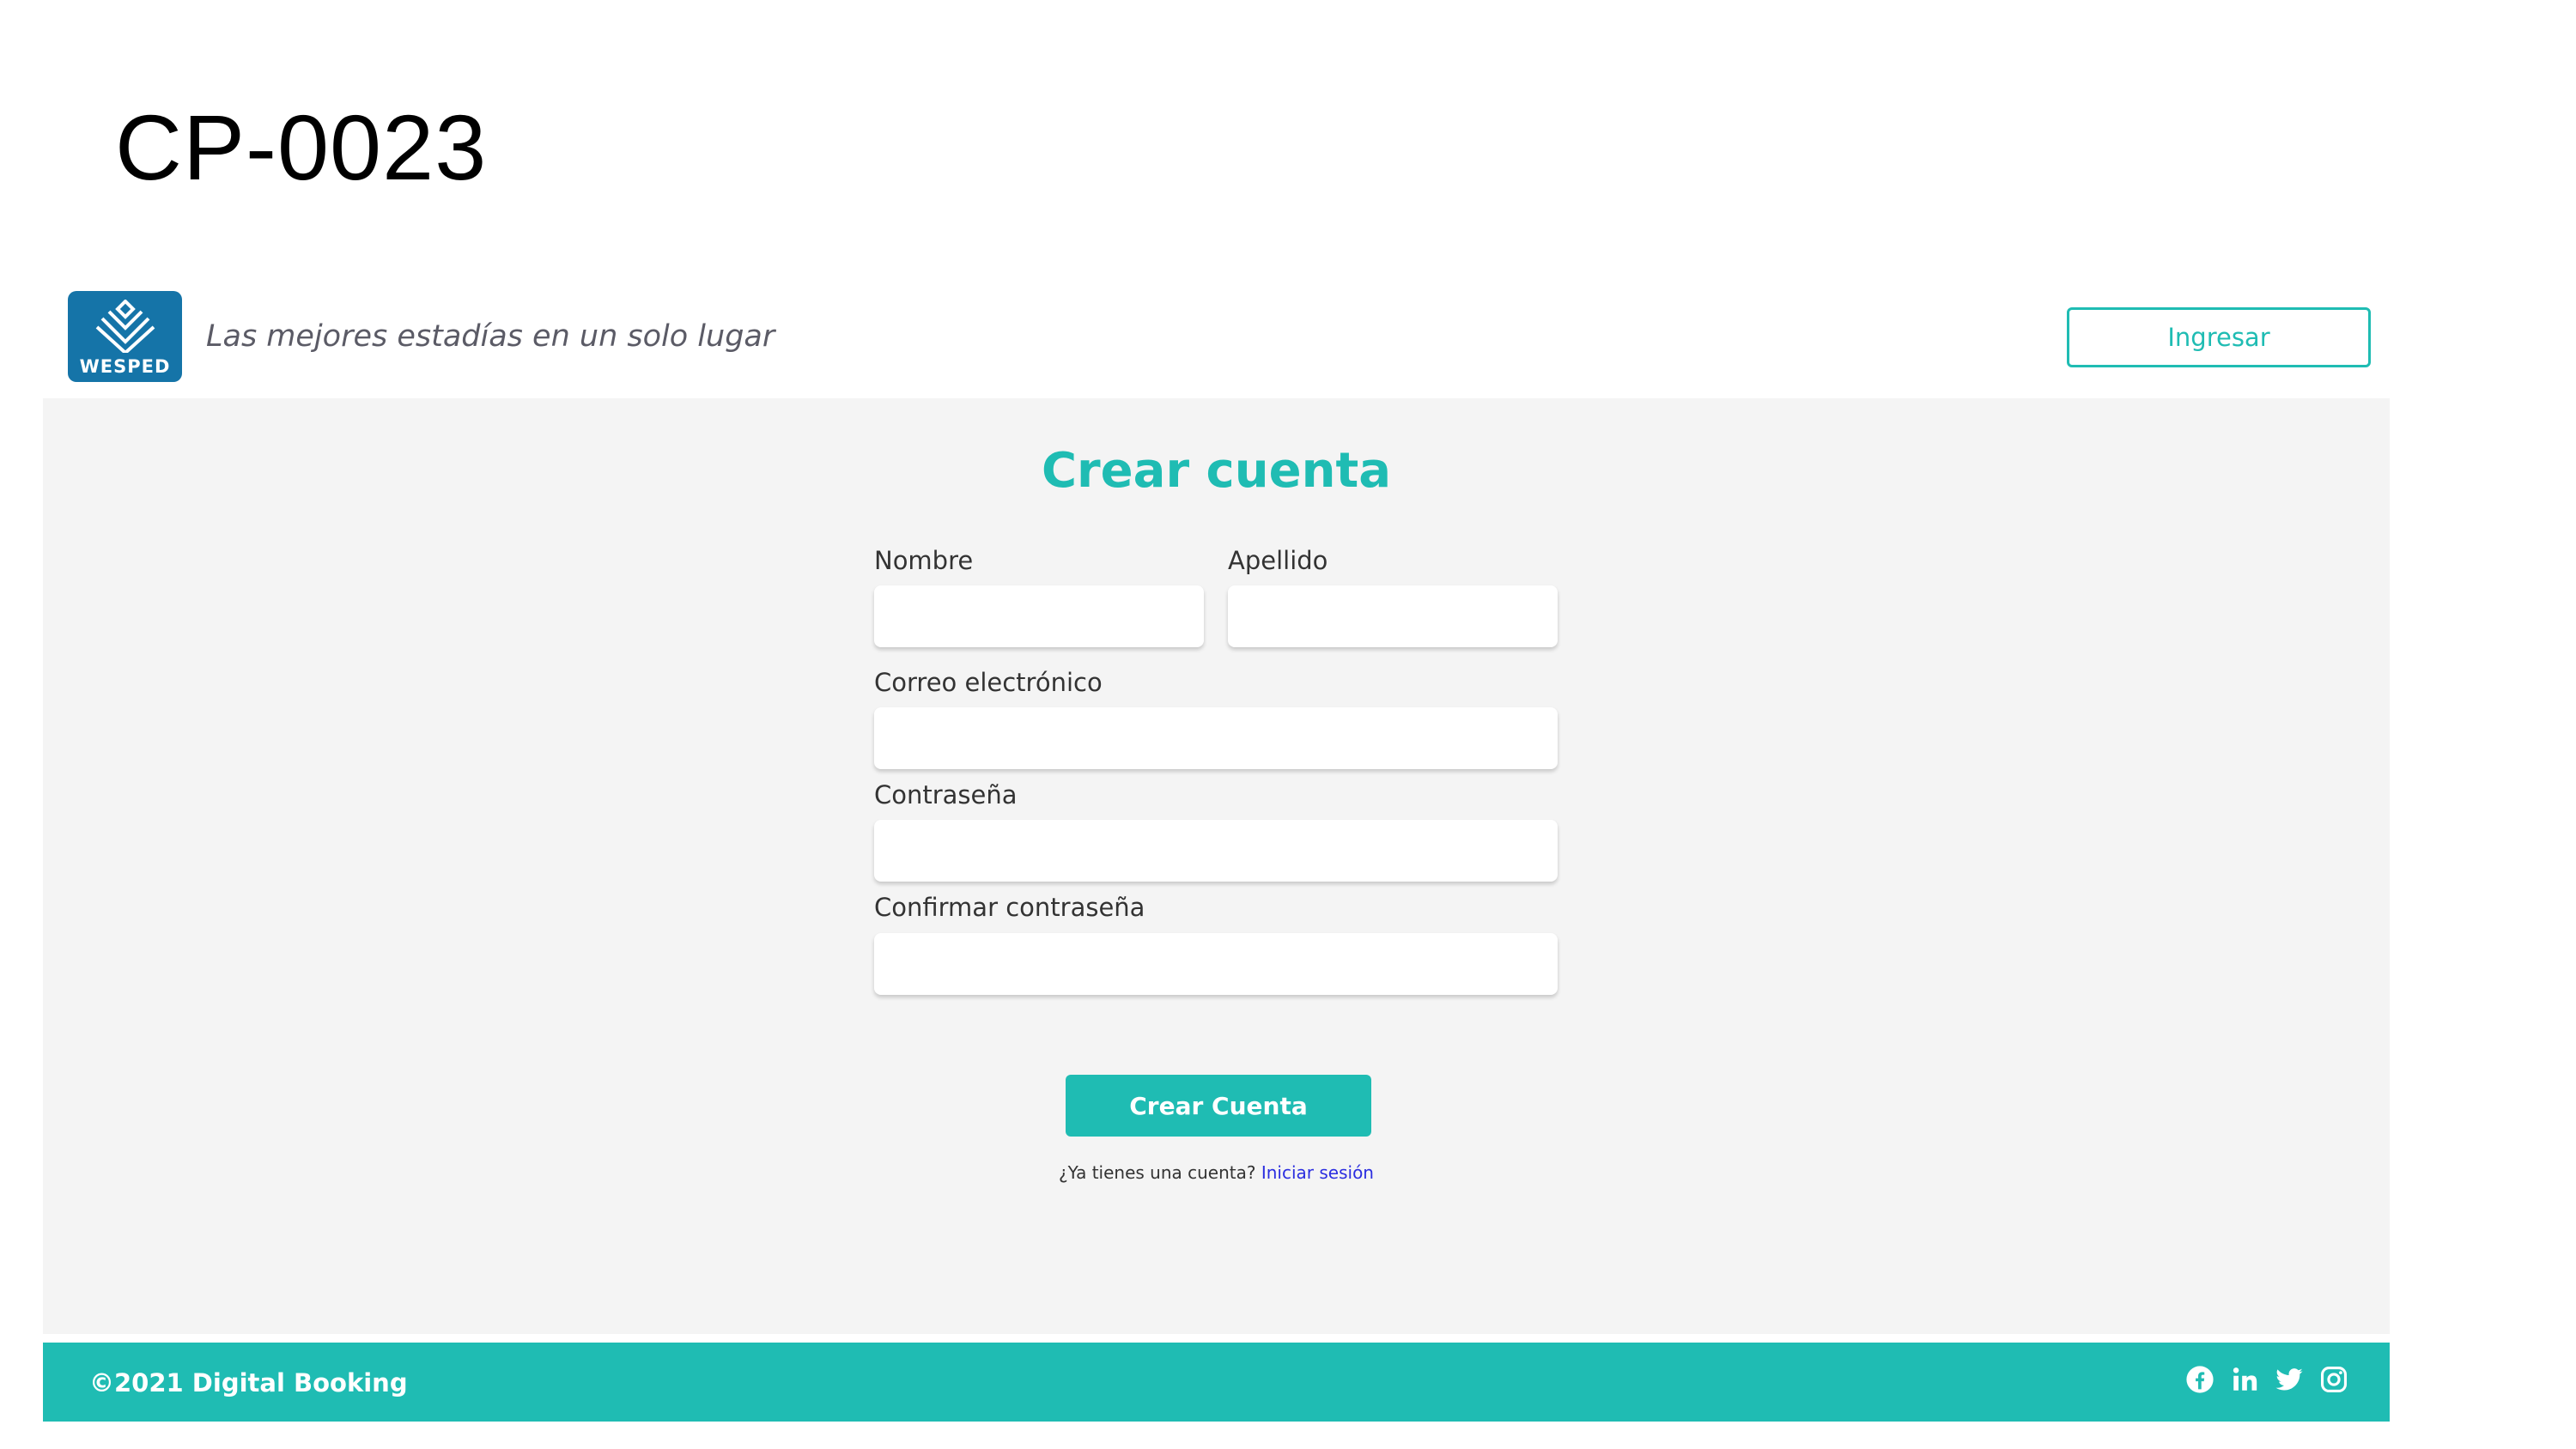 The image size is (2576, 1449). Describe the element at coordinates (1216, 738) in the screenshot. I see `email-input` at that location.